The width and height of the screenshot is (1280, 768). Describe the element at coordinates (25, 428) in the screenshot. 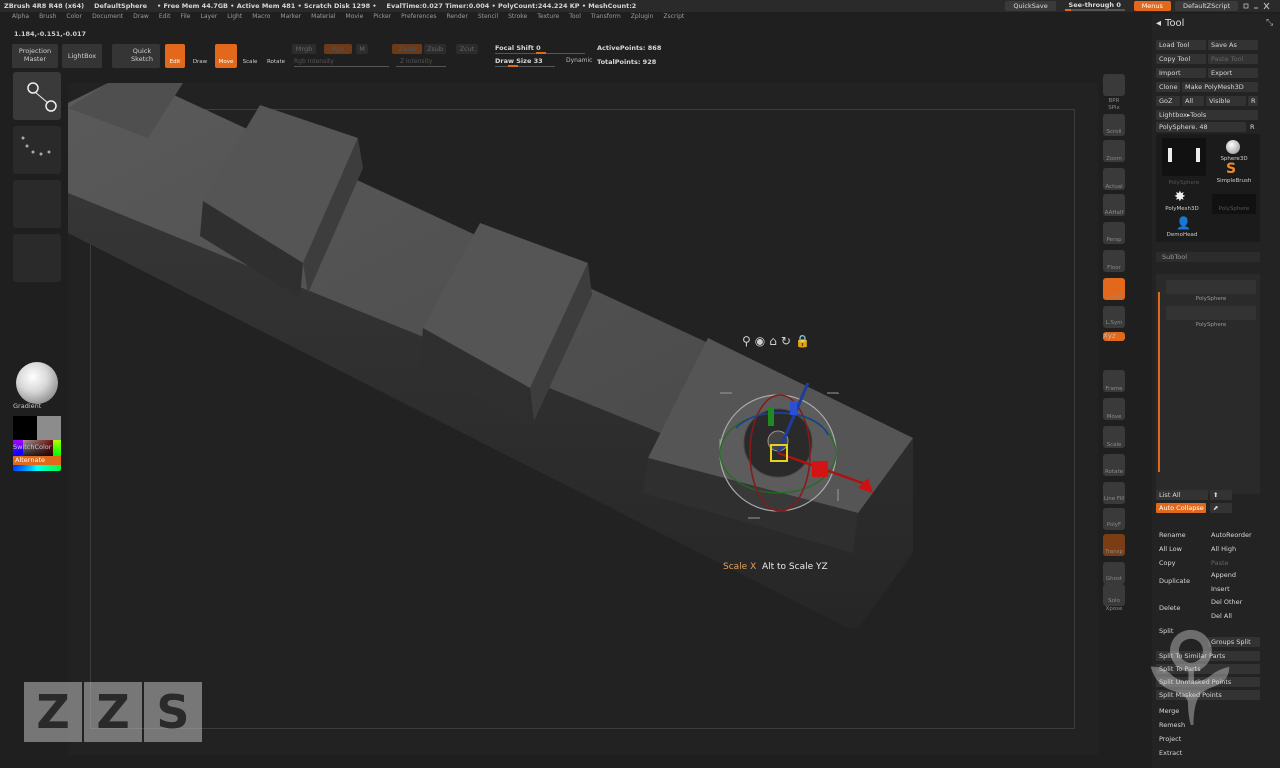

I see `main-color-swatch` at that location.